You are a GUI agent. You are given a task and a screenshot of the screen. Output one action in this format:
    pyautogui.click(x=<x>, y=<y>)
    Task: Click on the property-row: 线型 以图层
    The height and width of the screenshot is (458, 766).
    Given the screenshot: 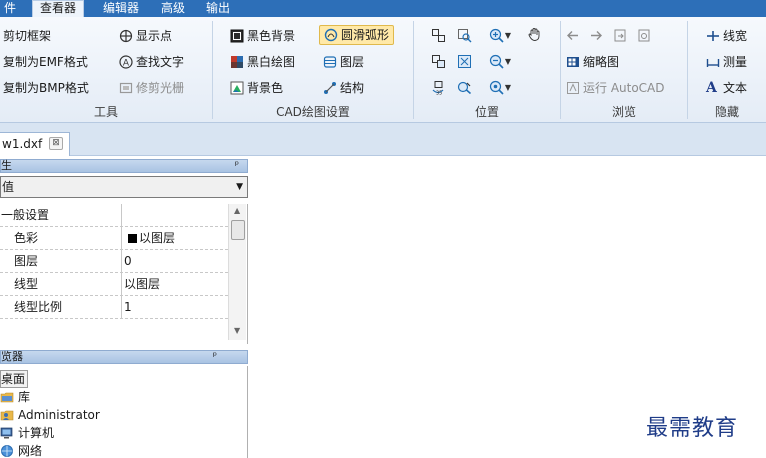 What is the action you would take?
    pyautogui.click(x=114, y=284)
    